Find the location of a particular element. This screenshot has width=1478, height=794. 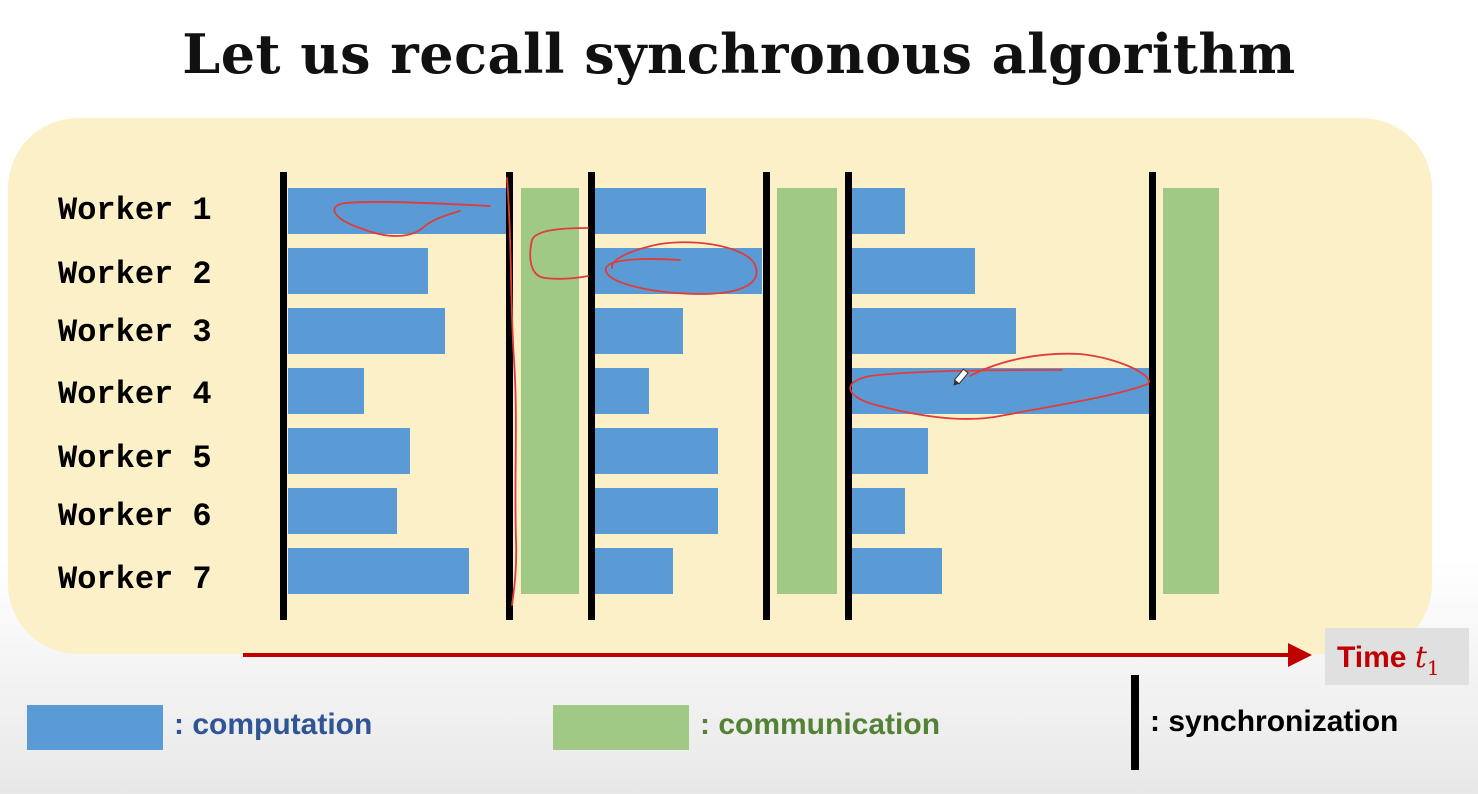

time-axis-arrowhead is located at coordinates (1300, 655).